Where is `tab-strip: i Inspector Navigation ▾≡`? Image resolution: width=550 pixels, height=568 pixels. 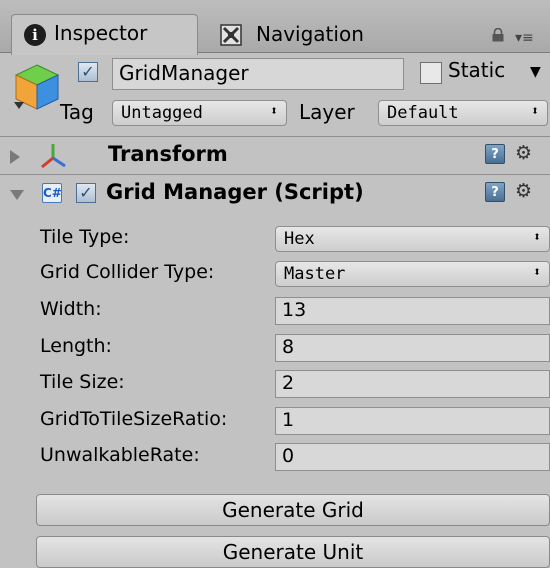
tab-strip: i Inspector Navigation ▾≡ is located at coordinates (275, 27).